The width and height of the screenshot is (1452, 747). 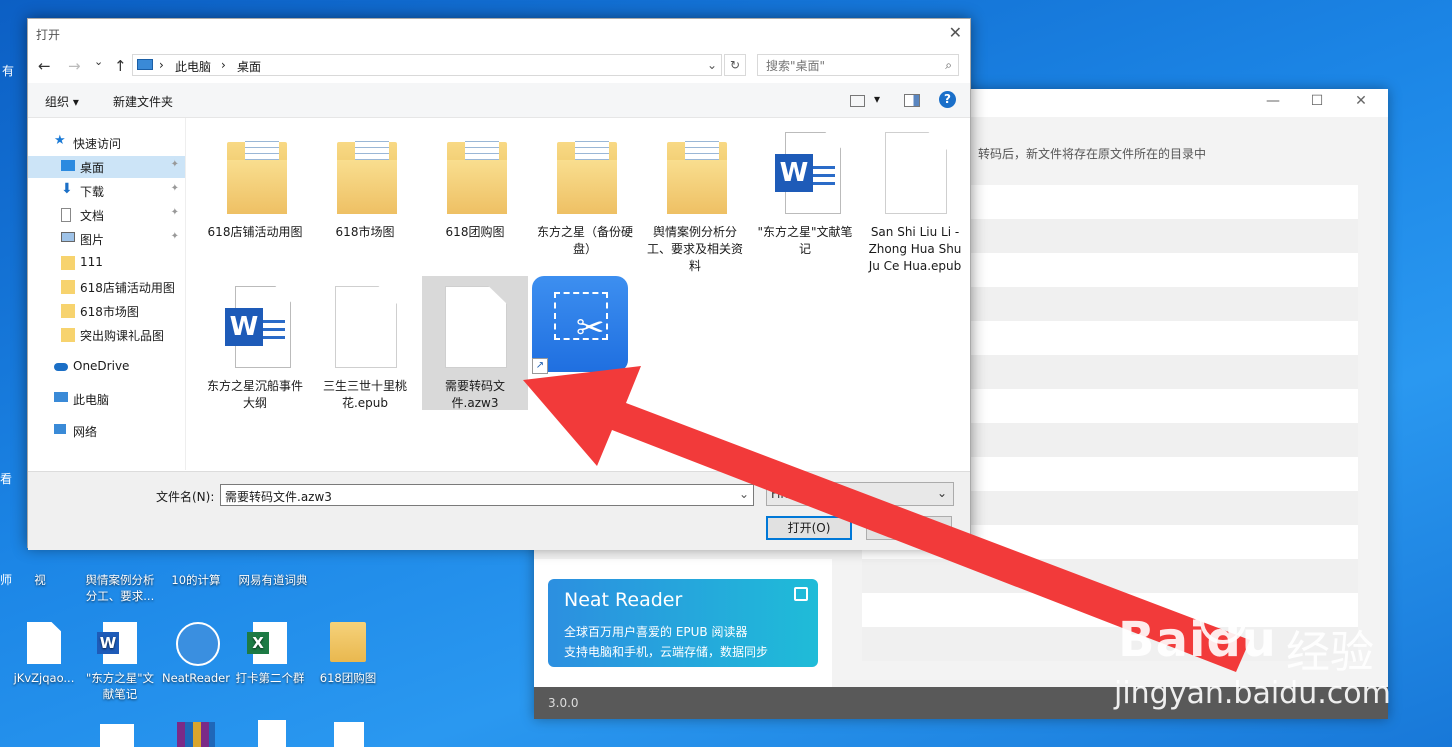 What do you see at coordinates (92, 240) in the screenshot?
I see `sidebar-item-label: 图片` at bounding box center [92, 240].